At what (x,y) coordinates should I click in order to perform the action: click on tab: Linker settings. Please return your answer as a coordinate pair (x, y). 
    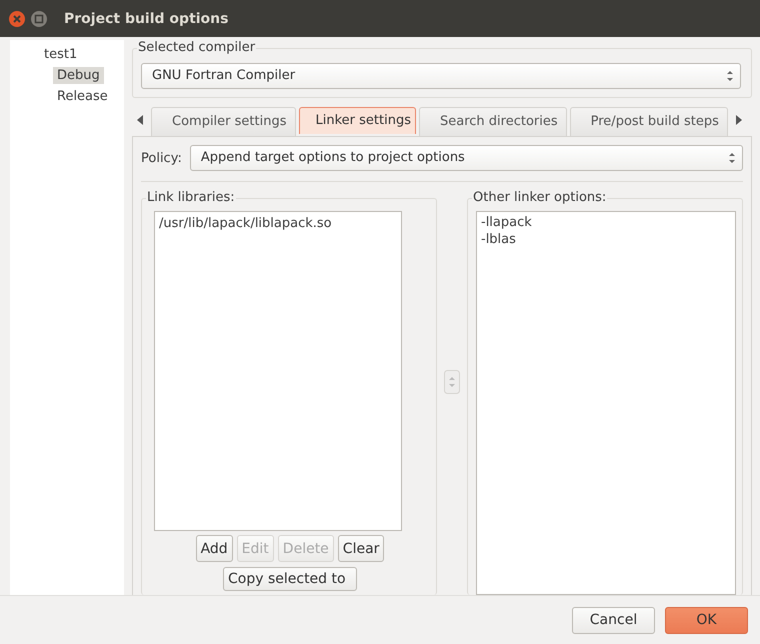
    Looking at the image, I should click on (357, 120).